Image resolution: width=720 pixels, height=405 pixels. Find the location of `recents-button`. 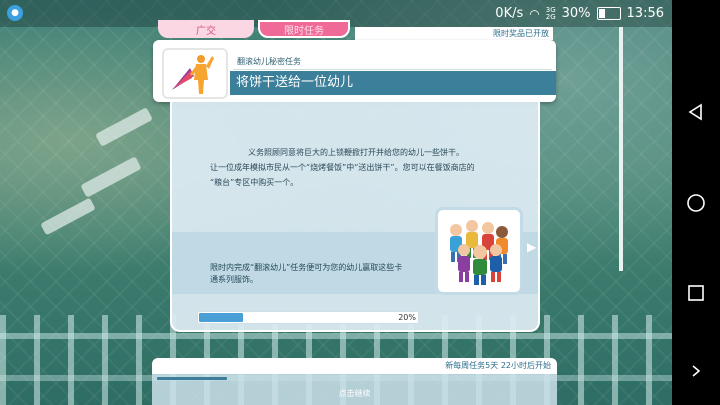

recents-button is located at coordinates (696, 293).